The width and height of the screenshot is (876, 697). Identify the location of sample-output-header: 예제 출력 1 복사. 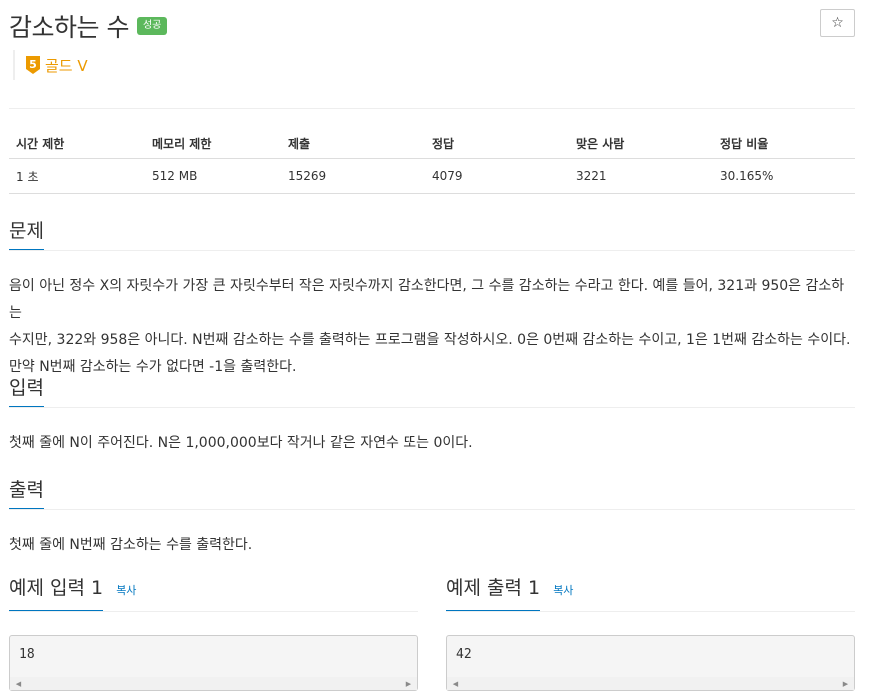
(650, 593).